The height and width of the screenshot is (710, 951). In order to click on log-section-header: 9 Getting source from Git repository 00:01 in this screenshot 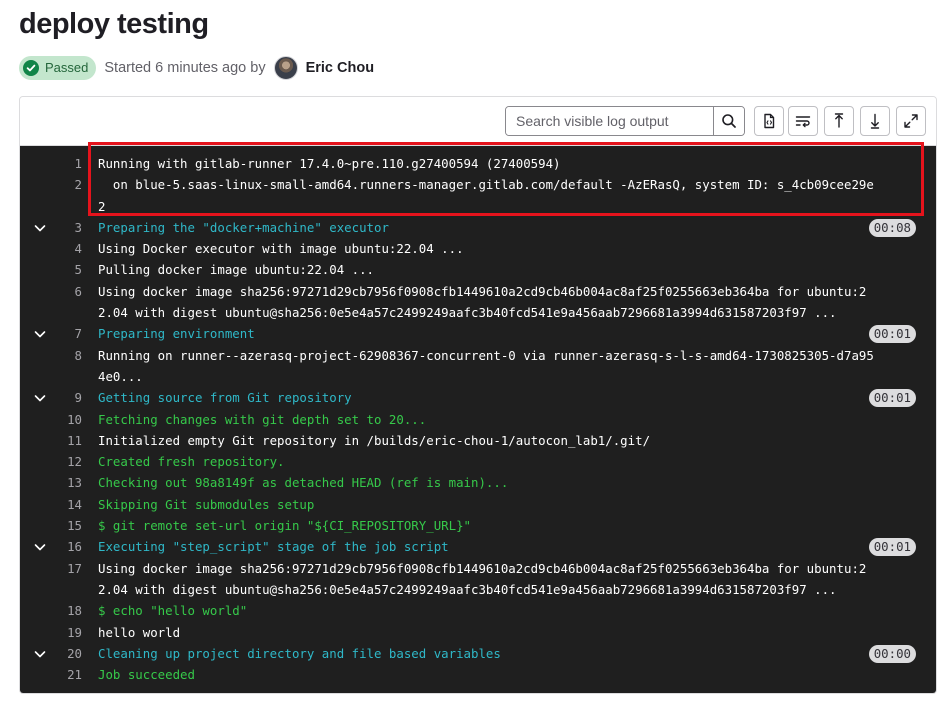, I will do `click(478, 397)`.